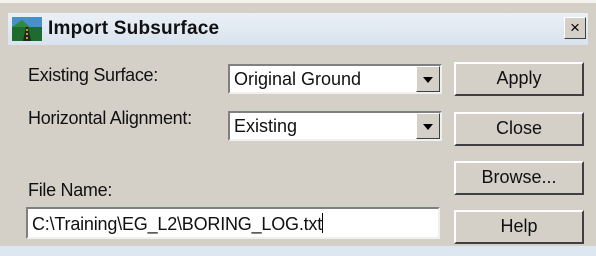 This screenshot has height=256, width=596. I want to click on text-caret, so click(323, 223).